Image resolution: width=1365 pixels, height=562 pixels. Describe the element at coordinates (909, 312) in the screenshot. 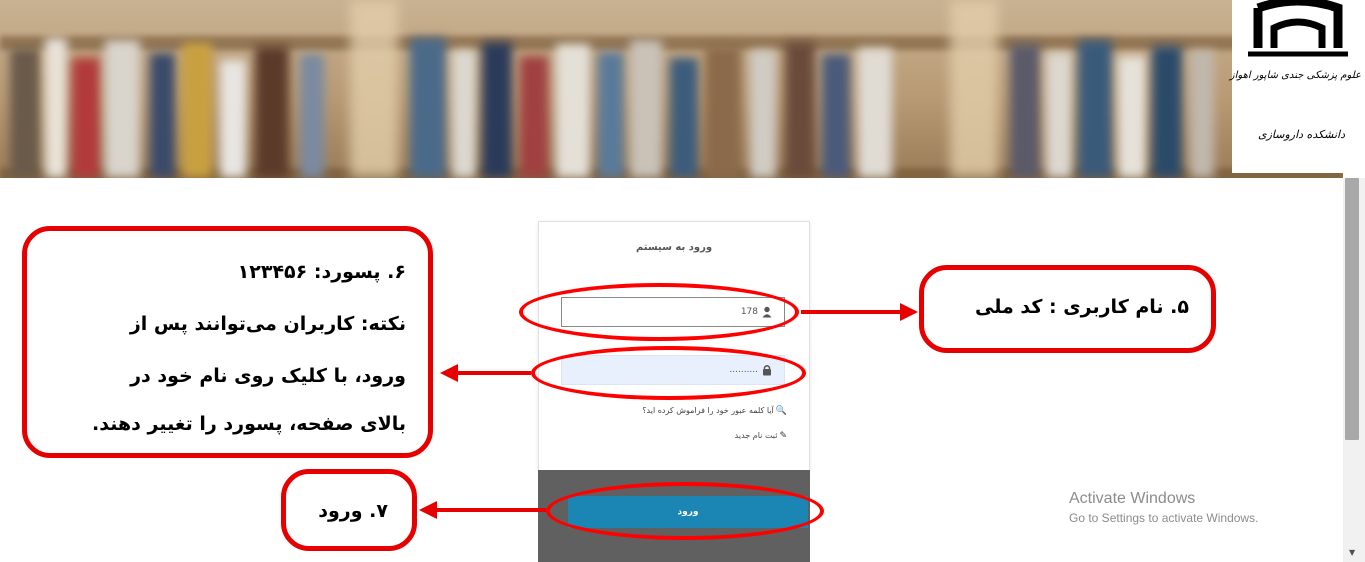

I see `arrow-head-username` at that location.